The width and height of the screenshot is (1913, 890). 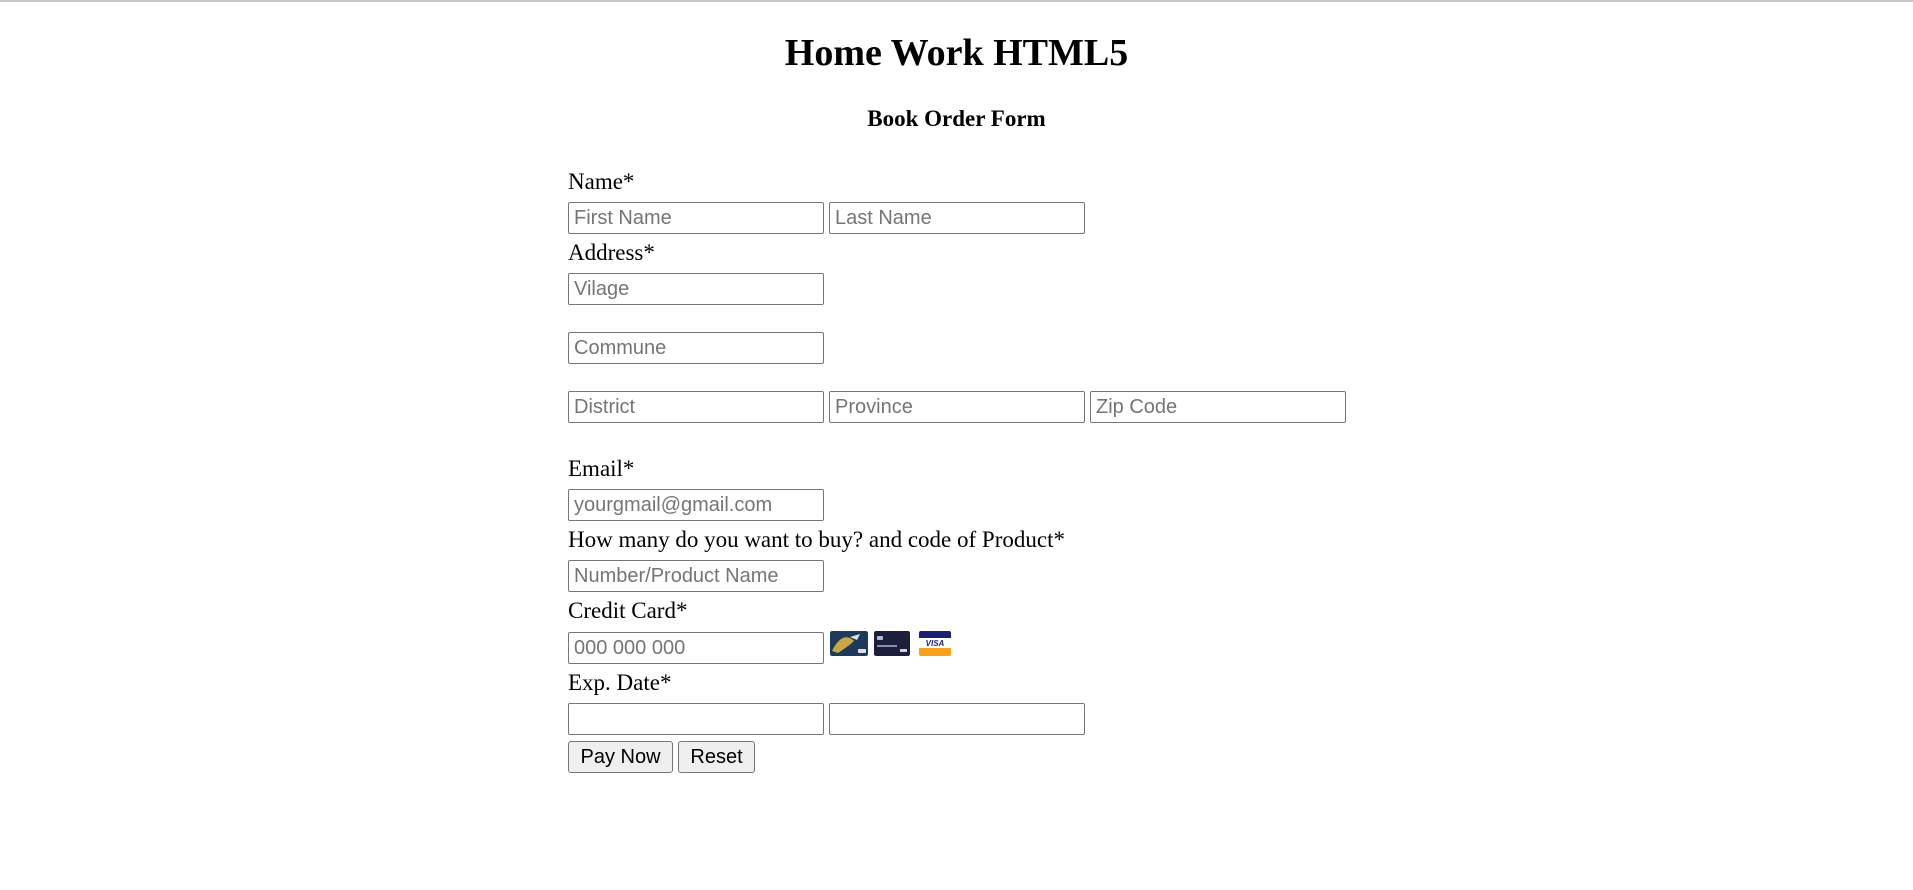 What do you see at coordinates (957, 407) in the screenshot?
I see `province-input` at bounding box center [957, 407].